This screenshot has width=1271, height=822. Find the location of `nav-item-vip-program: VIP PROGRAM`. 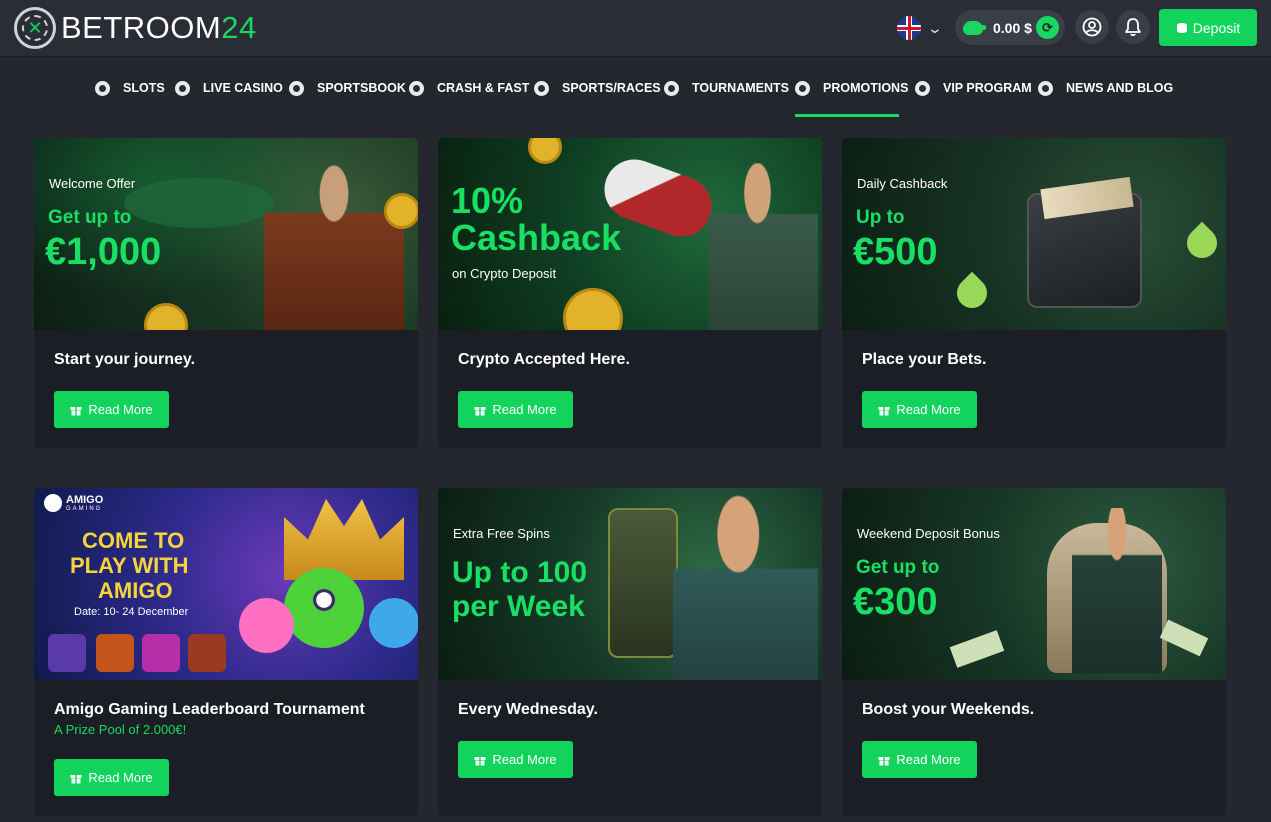

nav-item-vip-program: VIP PROGRAM is located at coordinates (973, 88).